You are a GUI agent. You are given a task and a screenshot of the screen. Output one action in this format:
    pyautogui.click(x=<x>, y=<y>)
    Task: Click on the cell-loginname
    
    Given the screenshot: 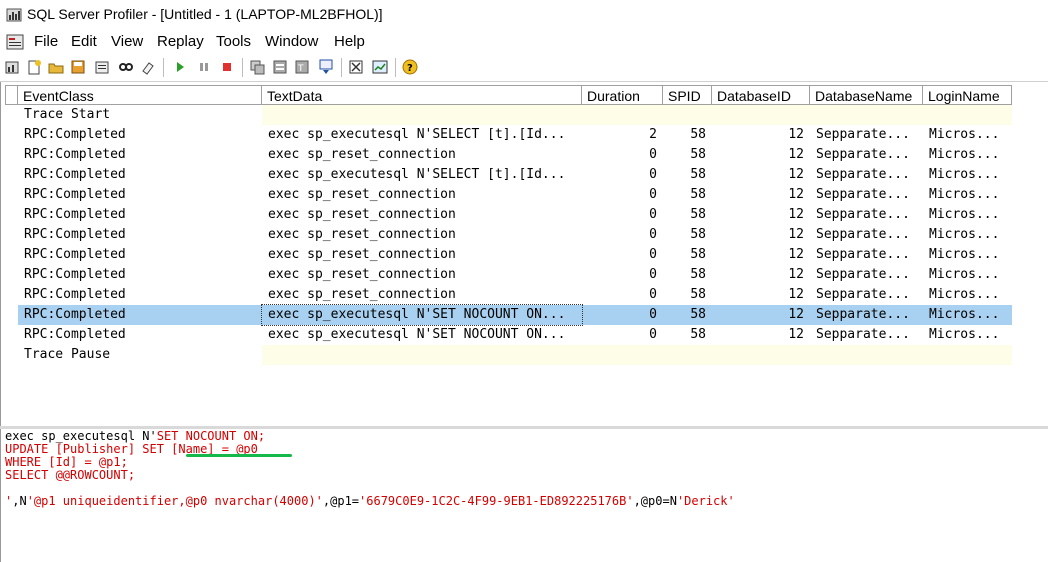 What is the action you would take?
    pyautogui.click(x=967, y=115)
    